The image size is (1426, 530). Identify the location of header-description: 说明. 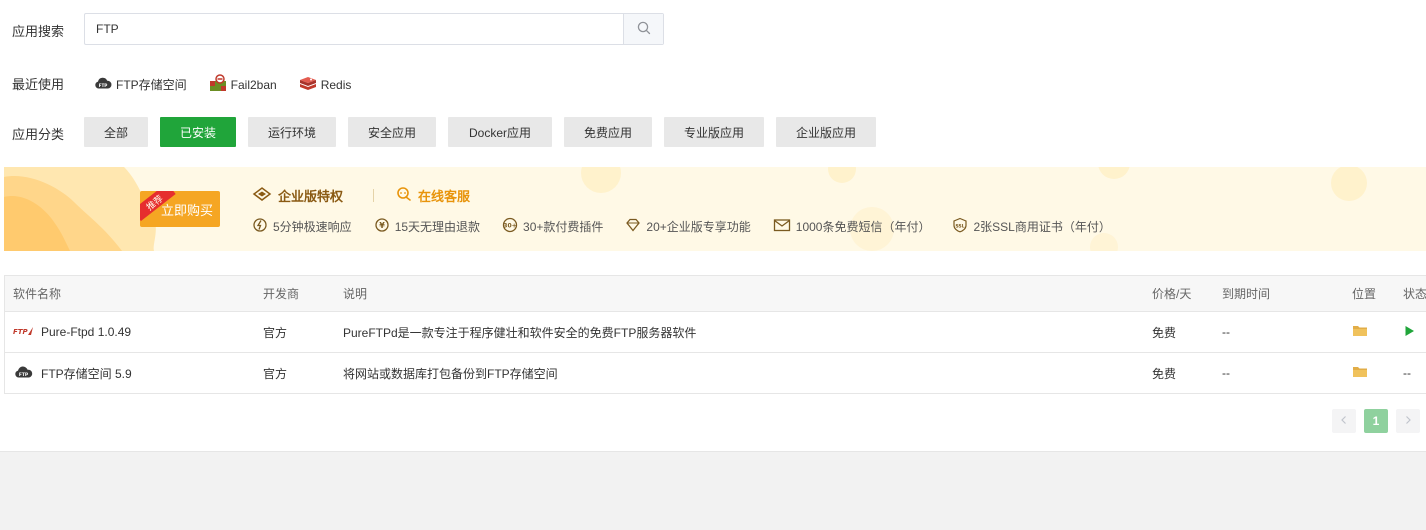
(355, 294).